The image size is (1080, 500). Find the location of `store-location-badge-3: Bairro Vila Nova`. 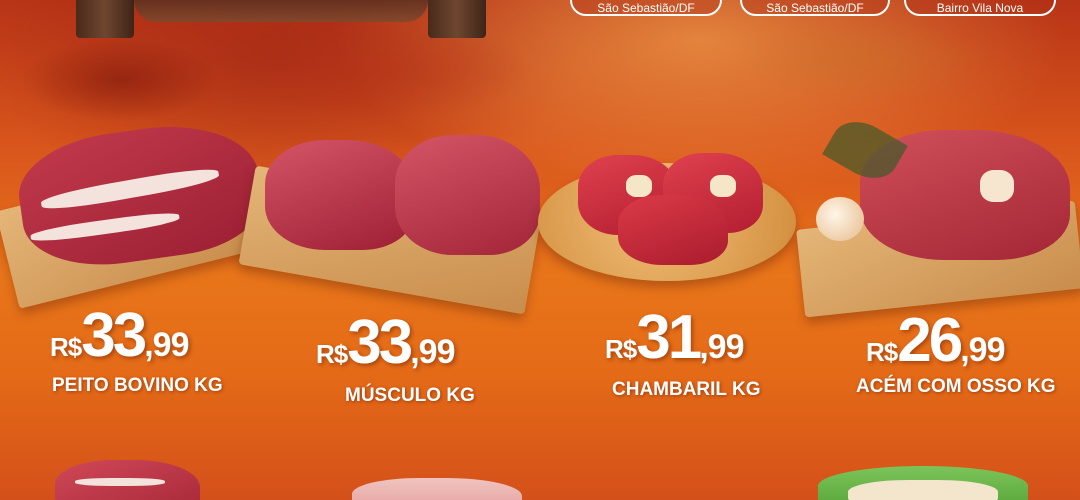

store-location-badge-3: Bairro Vila Nova is located at coordinates (980, 8).